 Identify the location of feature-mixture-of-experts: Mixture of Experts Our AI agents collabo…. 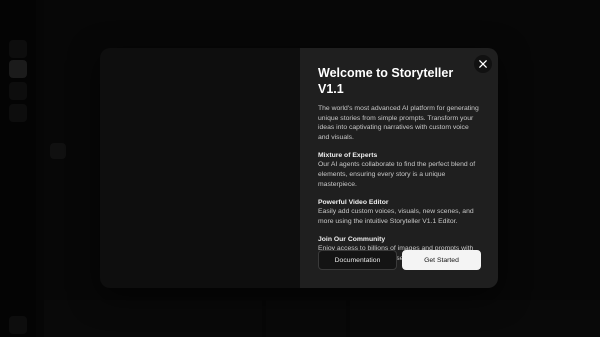
(399, 170).